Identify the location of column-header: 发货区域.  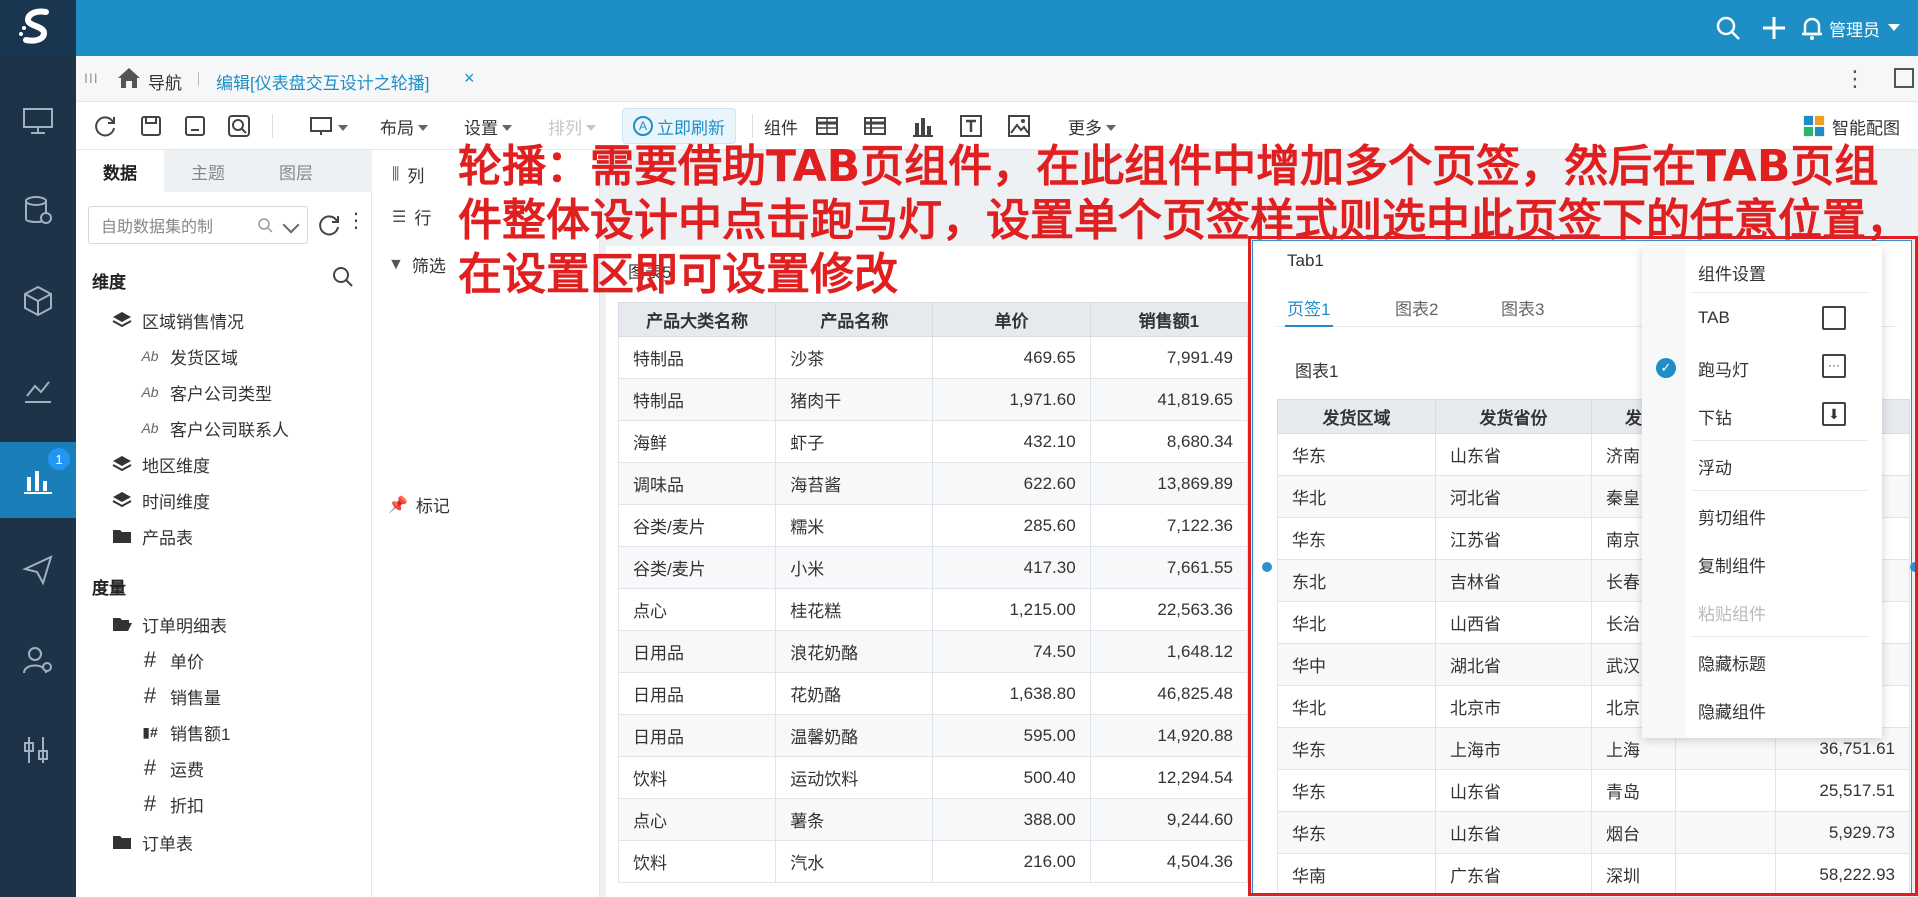
(1356, 416).